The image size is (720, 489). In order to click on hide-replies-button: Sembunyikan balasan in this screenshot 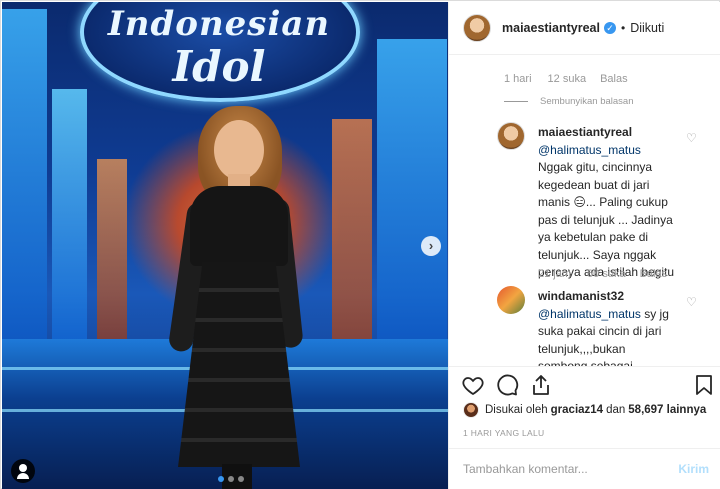, I will do `click(568, 101)`.